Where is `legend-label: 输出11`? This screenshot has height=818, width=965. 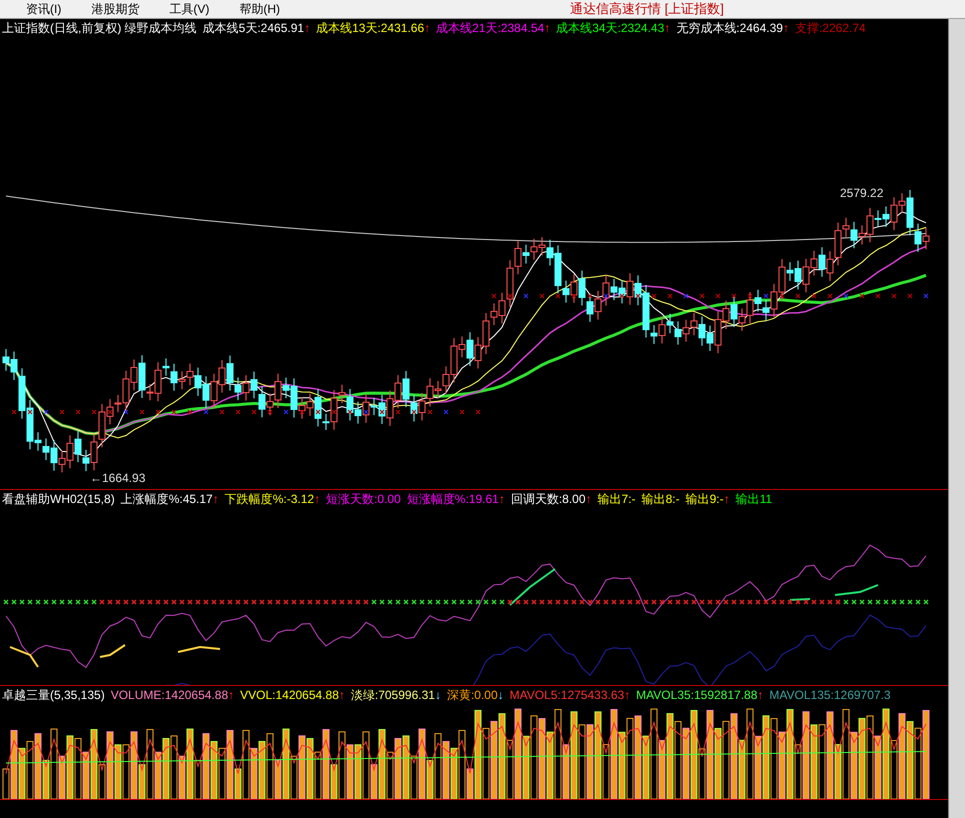
legend-label: 输出11 is located at coordinates (754, 498).